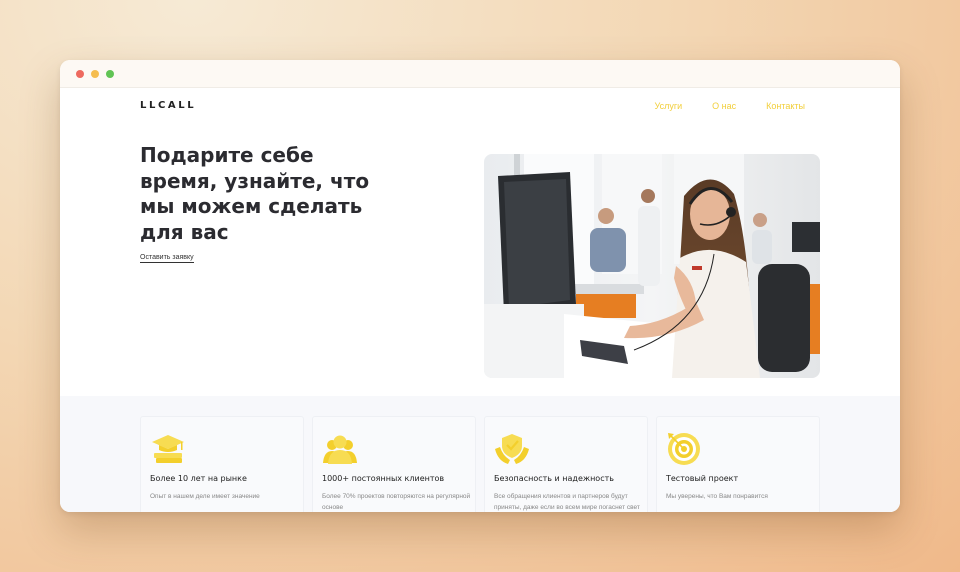 This screenshot has width=960, height=572. What do you see at coordinates (198, 478) in the screenshot?
I see `feature-title: Более 10 лет на рынке` at bounding box center [198, 478].